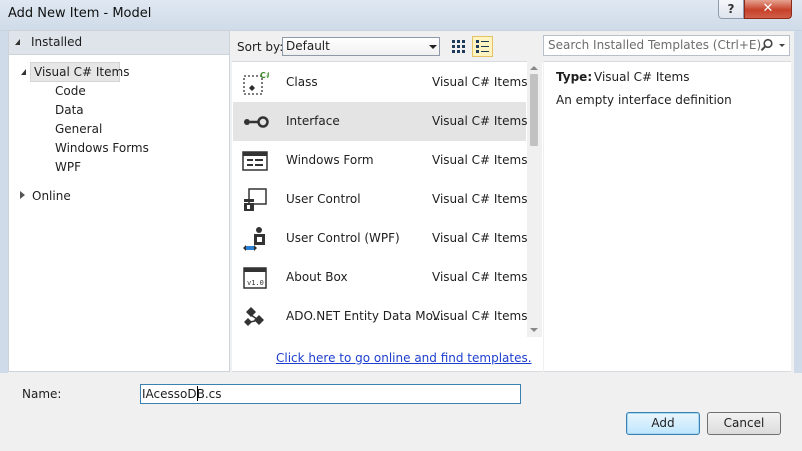 The width and height of the screenshot is (802, 451). I want to click on template-name: Interface, so click(313, 121).